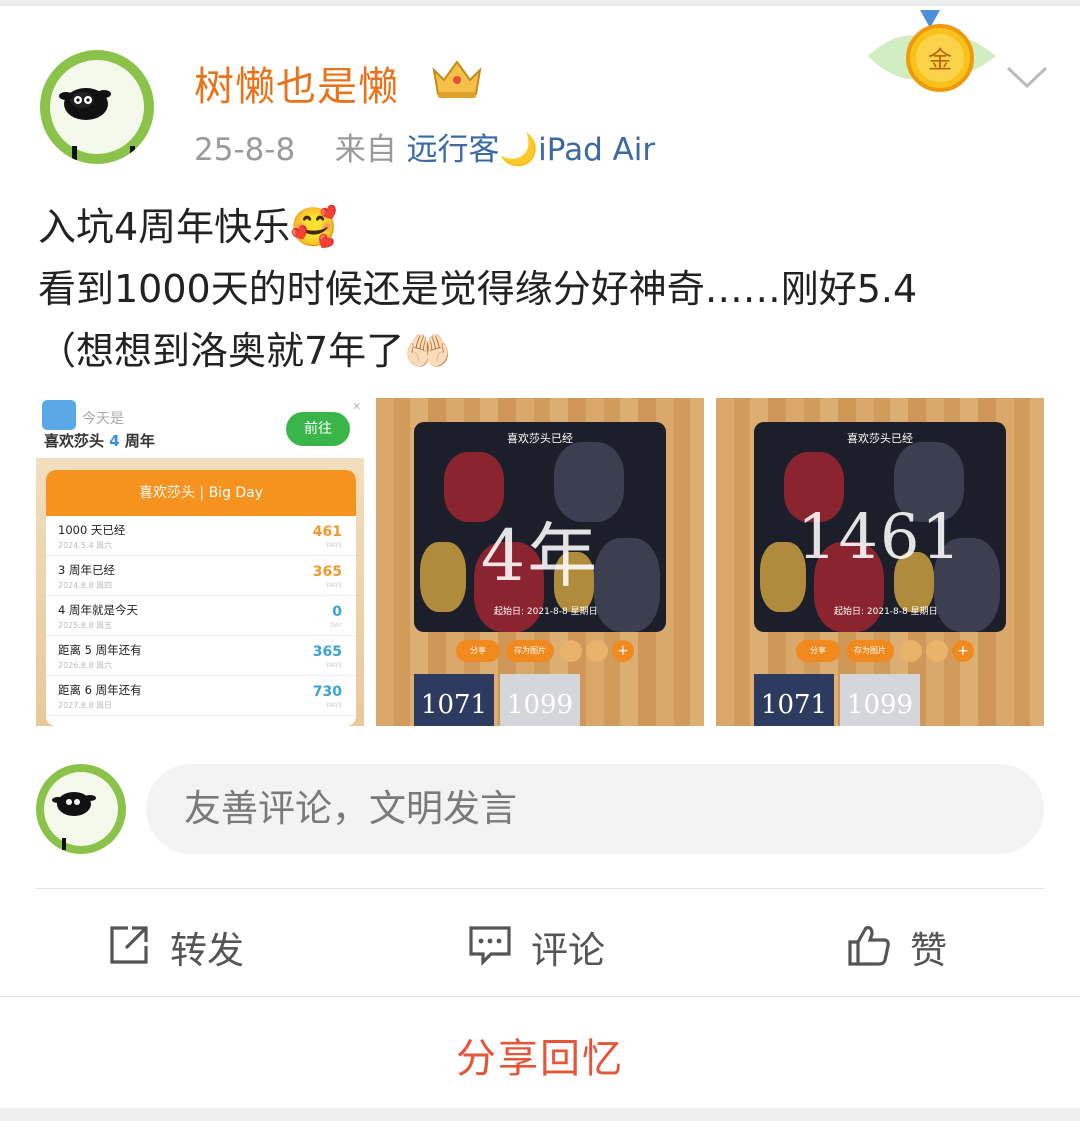 The height and width of the screenshot is (1121, 1080). What do you see at coordinates (103, 419) in the screenshot?
I see `today-label: 今天是` at bounding box center [103, 419].